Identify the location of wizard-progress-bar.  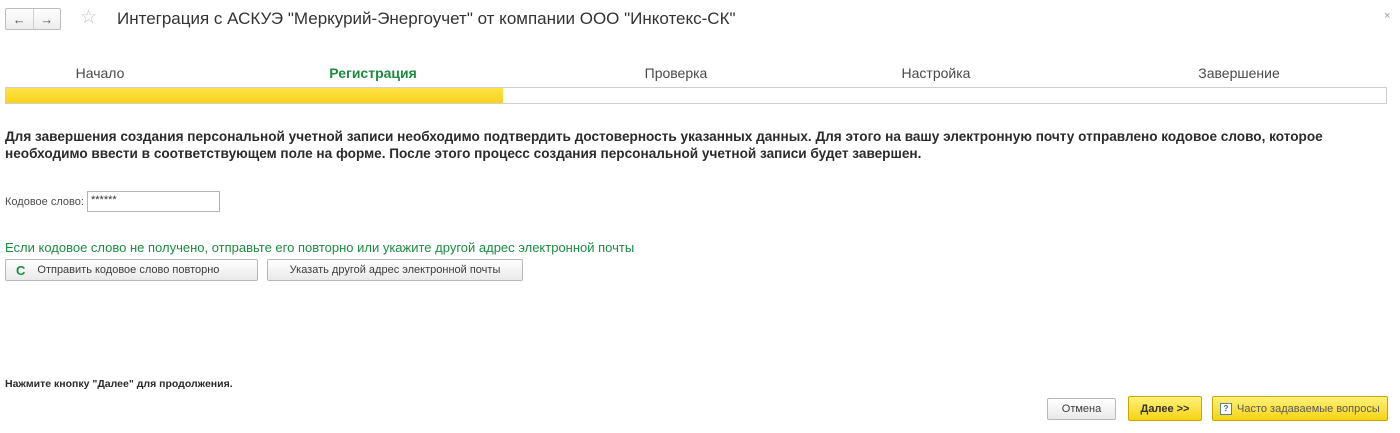
(696, 95).